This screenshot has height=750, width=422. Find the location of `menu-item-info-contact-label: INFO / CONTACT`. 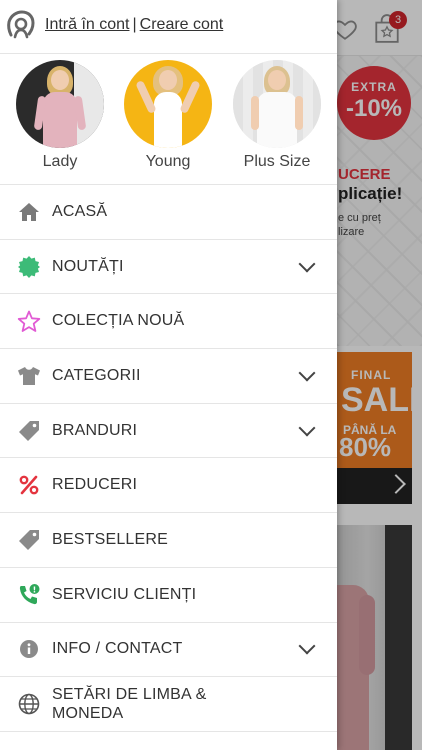

menu-item-info-contact-label: INFO / CONTACT is located at coordinates (117, 649).